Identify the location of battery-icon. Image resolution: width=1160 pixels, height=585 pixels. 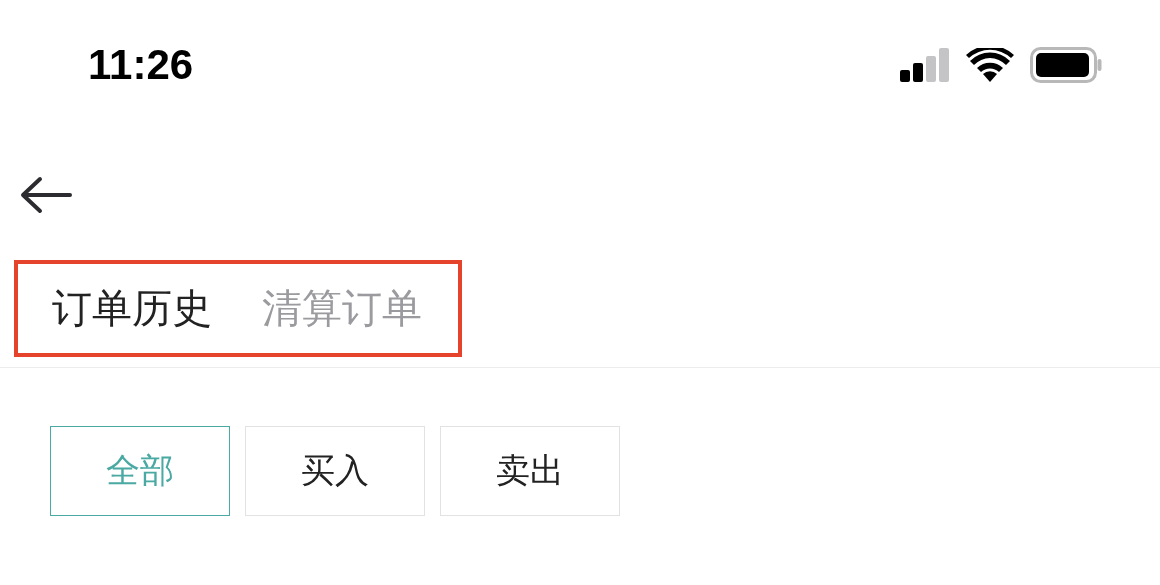
(1066, 65).